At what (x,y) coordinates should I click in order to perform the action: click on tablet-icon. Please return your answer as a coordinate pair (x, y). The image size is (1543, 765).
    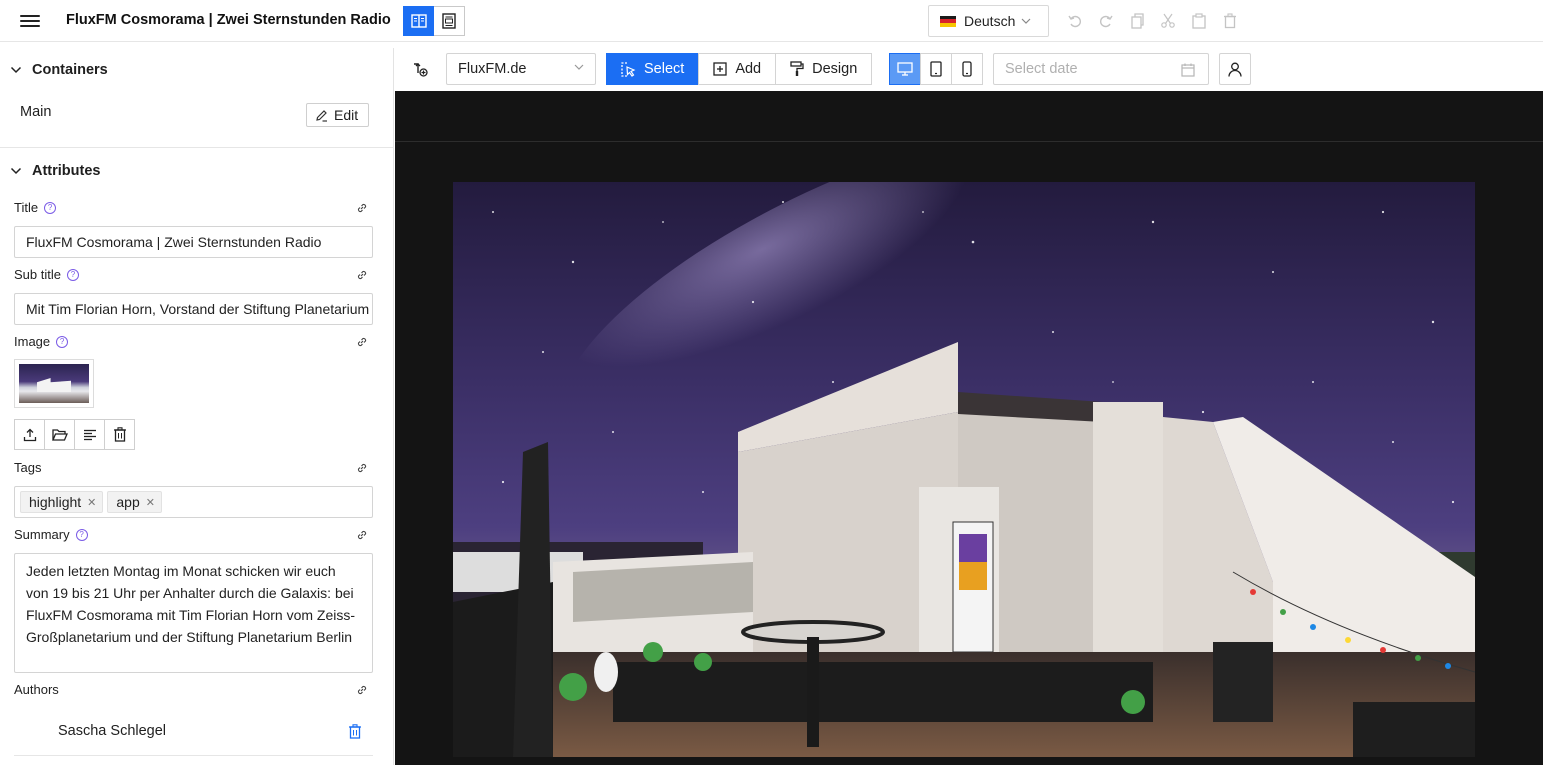
    Looking at the image, I should click on (936, 69).